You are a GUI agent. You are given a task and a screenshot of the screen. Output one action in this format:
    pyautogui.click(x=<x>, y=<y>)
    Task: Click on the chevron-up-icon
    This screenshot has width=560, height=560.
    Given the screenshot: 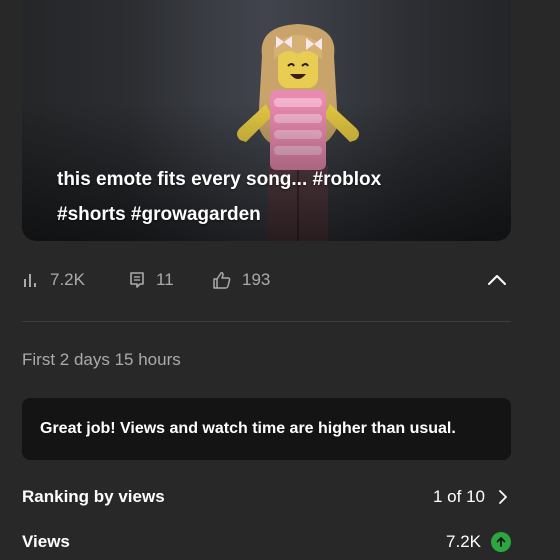 What is the action you would take?
    pyautogui.click(x=497, y=280)
    